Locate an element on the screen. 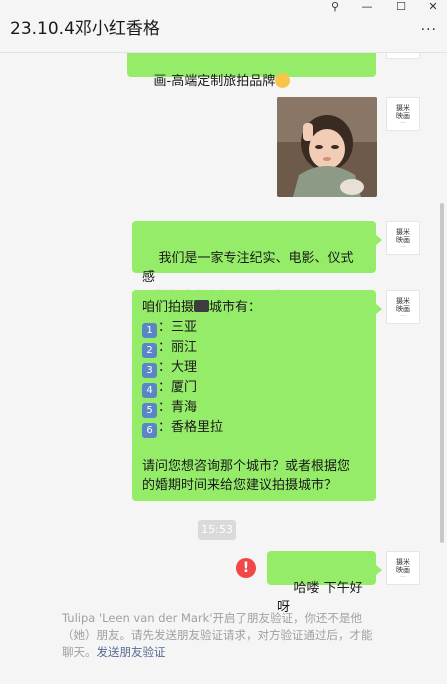 The width and height of the screenshot is (447, 684). minimize-icon: — is located at coordinates (367, 7).